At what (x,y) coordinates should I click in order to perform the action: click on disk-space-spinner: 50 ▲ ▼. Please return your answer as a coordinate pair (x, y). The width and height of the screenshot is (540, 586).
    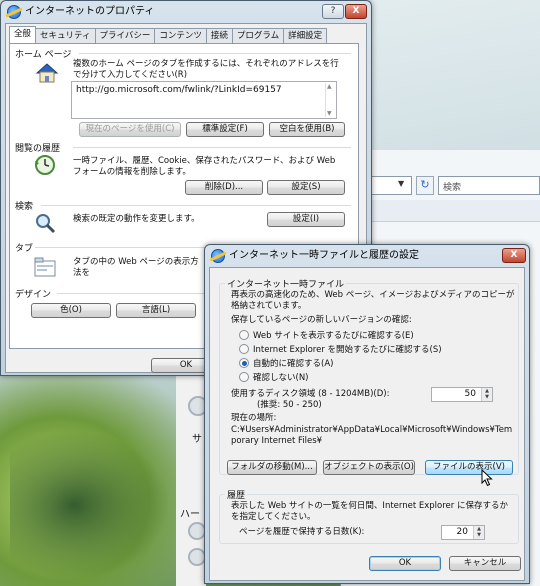
    Looking at the image, I should click on (462, 394).